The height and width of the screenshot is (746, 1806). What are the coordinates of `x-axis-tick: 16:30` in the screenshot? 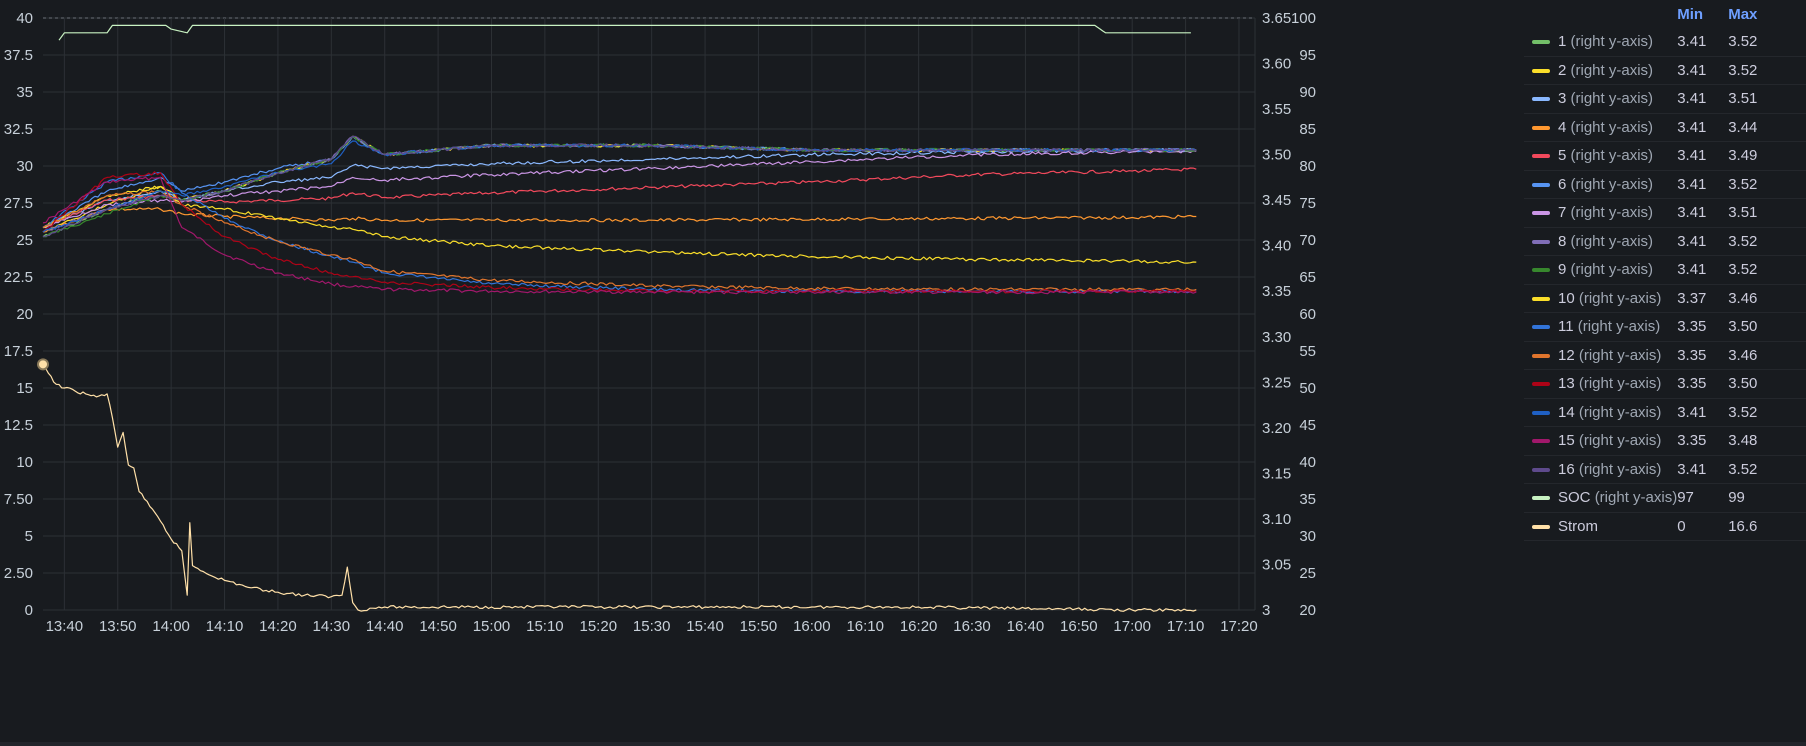 It's located at (972, 626).